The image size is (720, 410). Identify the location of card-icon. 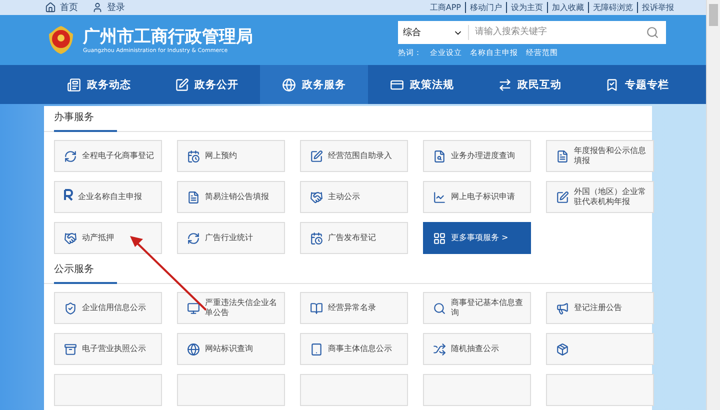
(397, 85).